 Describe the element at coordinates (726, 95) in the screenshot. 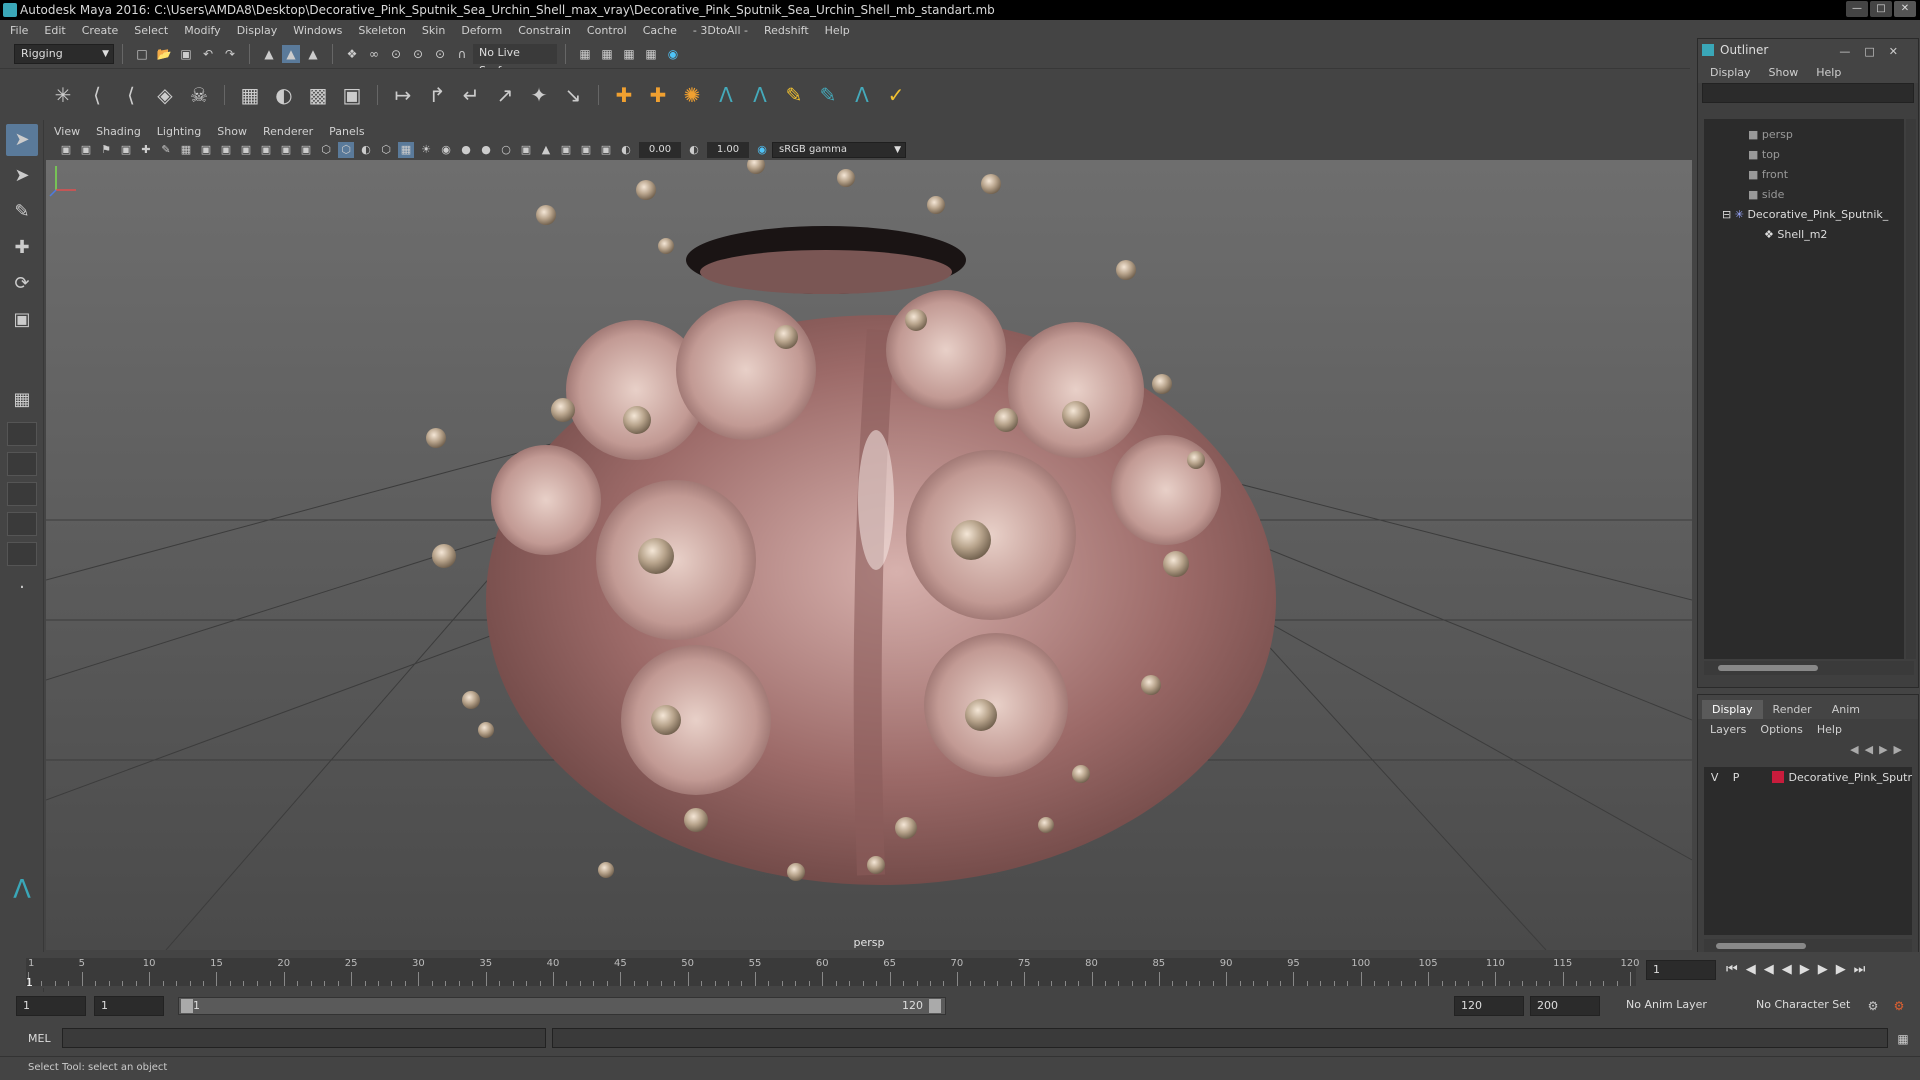

I see `maya-logo-icon: Λ` at that location.